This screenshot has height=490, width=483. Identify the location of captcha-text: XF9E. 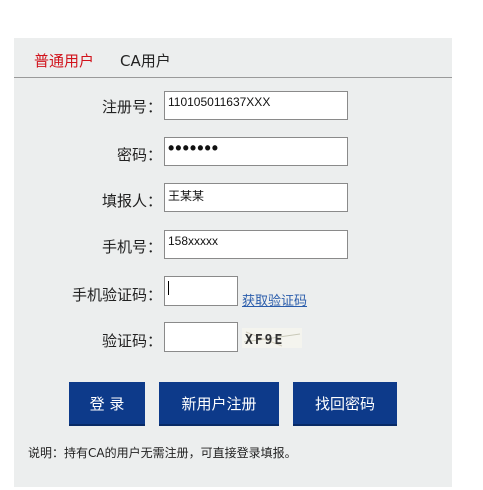
(264, 340).